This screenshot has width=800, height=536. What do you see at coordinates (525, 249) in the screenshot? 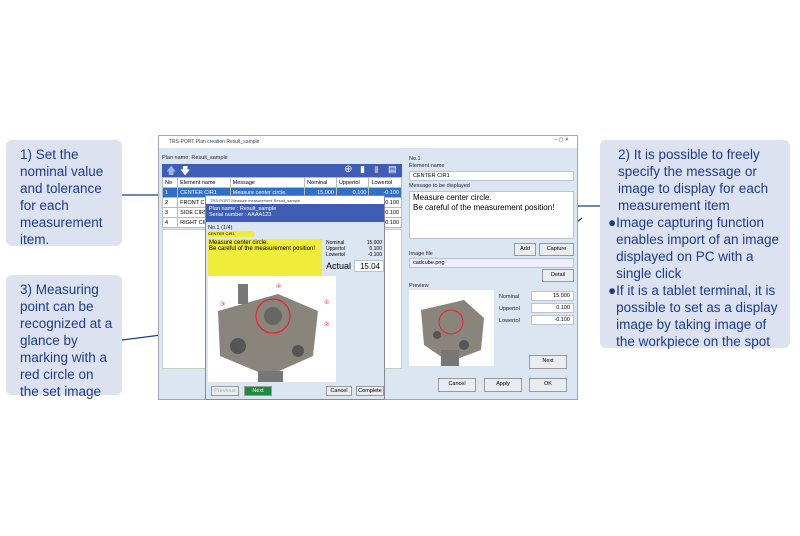
I see `add-button: Add` at bounding box center [525, 249].